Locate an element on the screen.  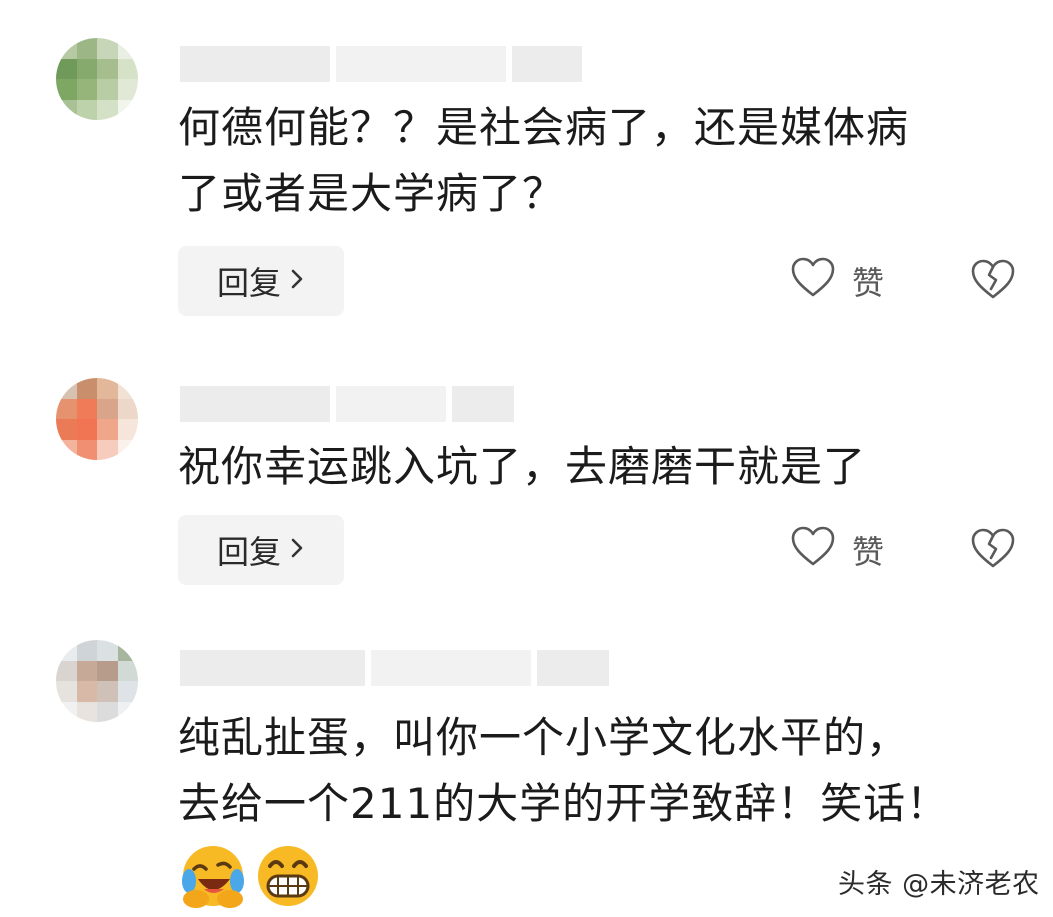
comment-text: 祝你幸运跳入坑了，去磨磨干就是了 is located at coordinates (522, 466).